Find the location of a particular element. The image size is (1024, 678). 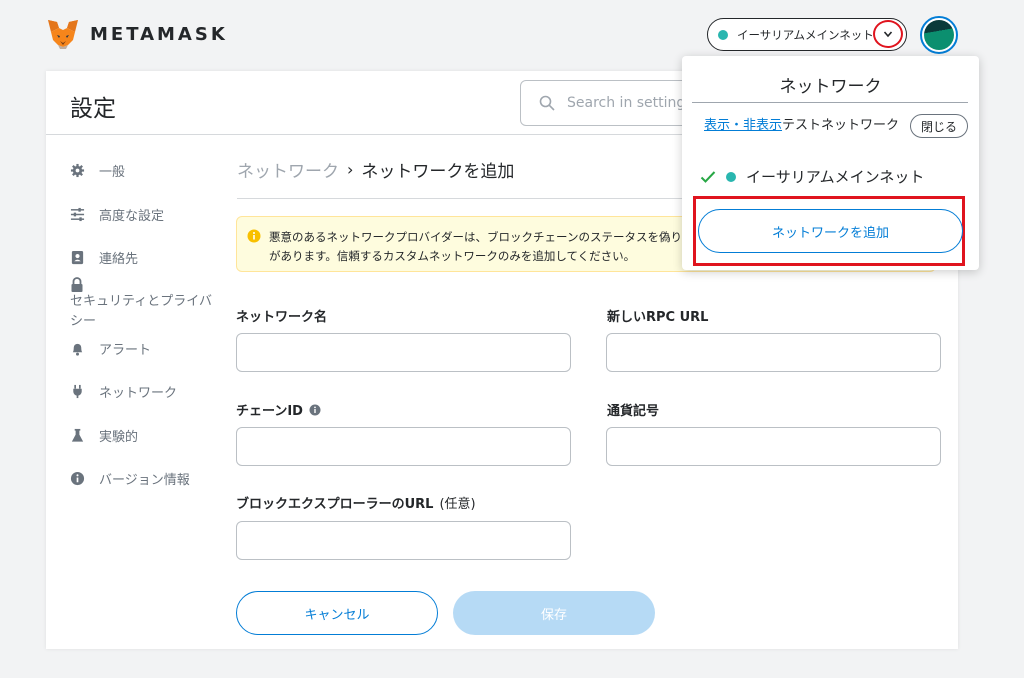

network-option-mainnet: イーサリアムメインネット is located at coordinates (812, 176).